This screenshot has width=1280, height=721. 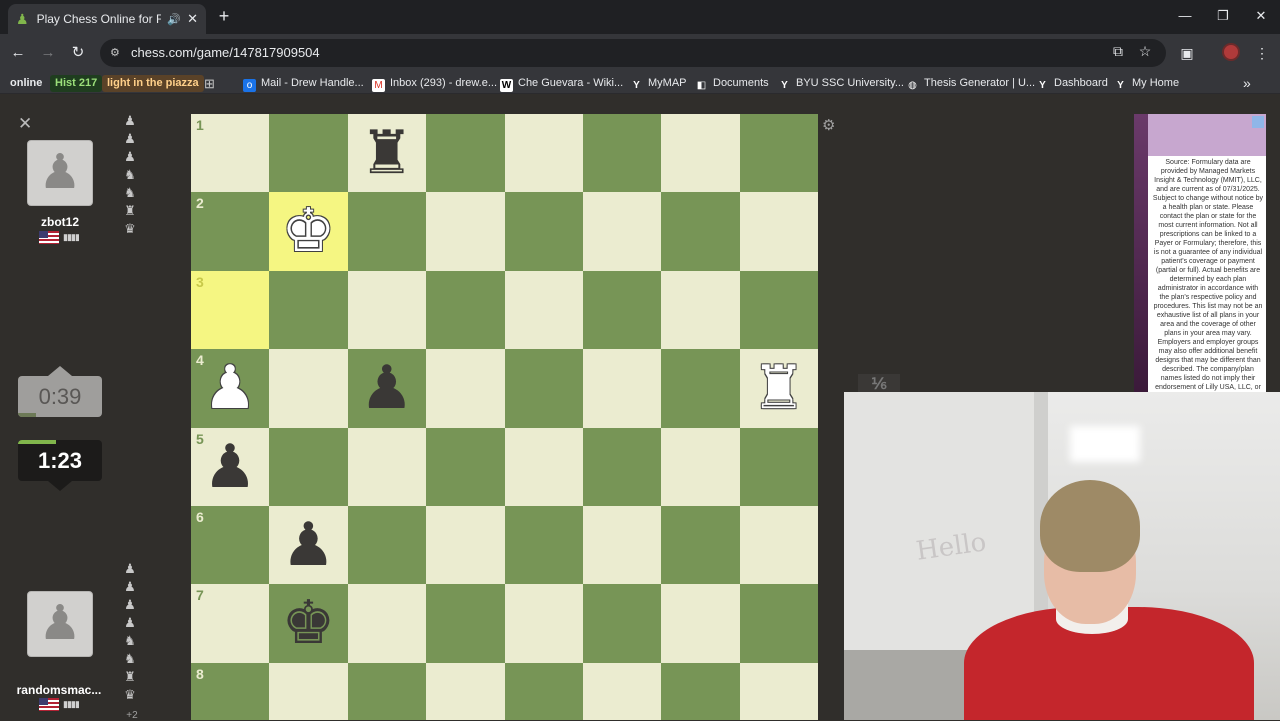 What do you see at coordinates (700, 153) in the screenshot?
I see `square-g1` at bounding box center [700, 153].